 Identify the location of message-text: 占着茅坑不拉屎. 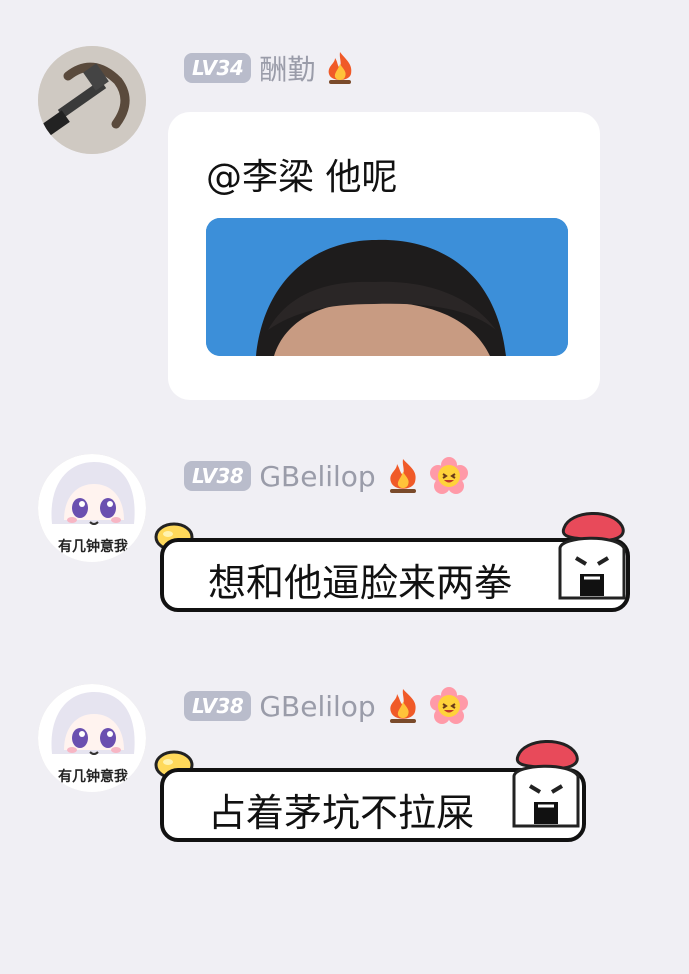
(341, 813).